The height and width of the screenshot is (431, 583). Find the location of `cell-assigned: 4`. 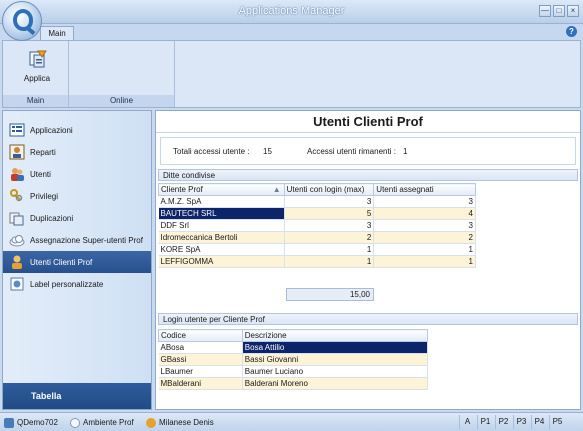

cell-assigned: 4 is located at coordinates (424, 213).